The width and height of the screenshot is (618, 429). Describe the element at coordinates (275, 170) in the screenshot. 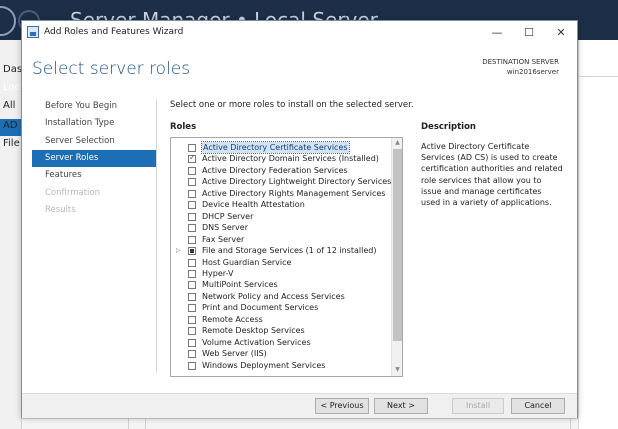

I see `role-label: Active Directory Federation Services` at that location.